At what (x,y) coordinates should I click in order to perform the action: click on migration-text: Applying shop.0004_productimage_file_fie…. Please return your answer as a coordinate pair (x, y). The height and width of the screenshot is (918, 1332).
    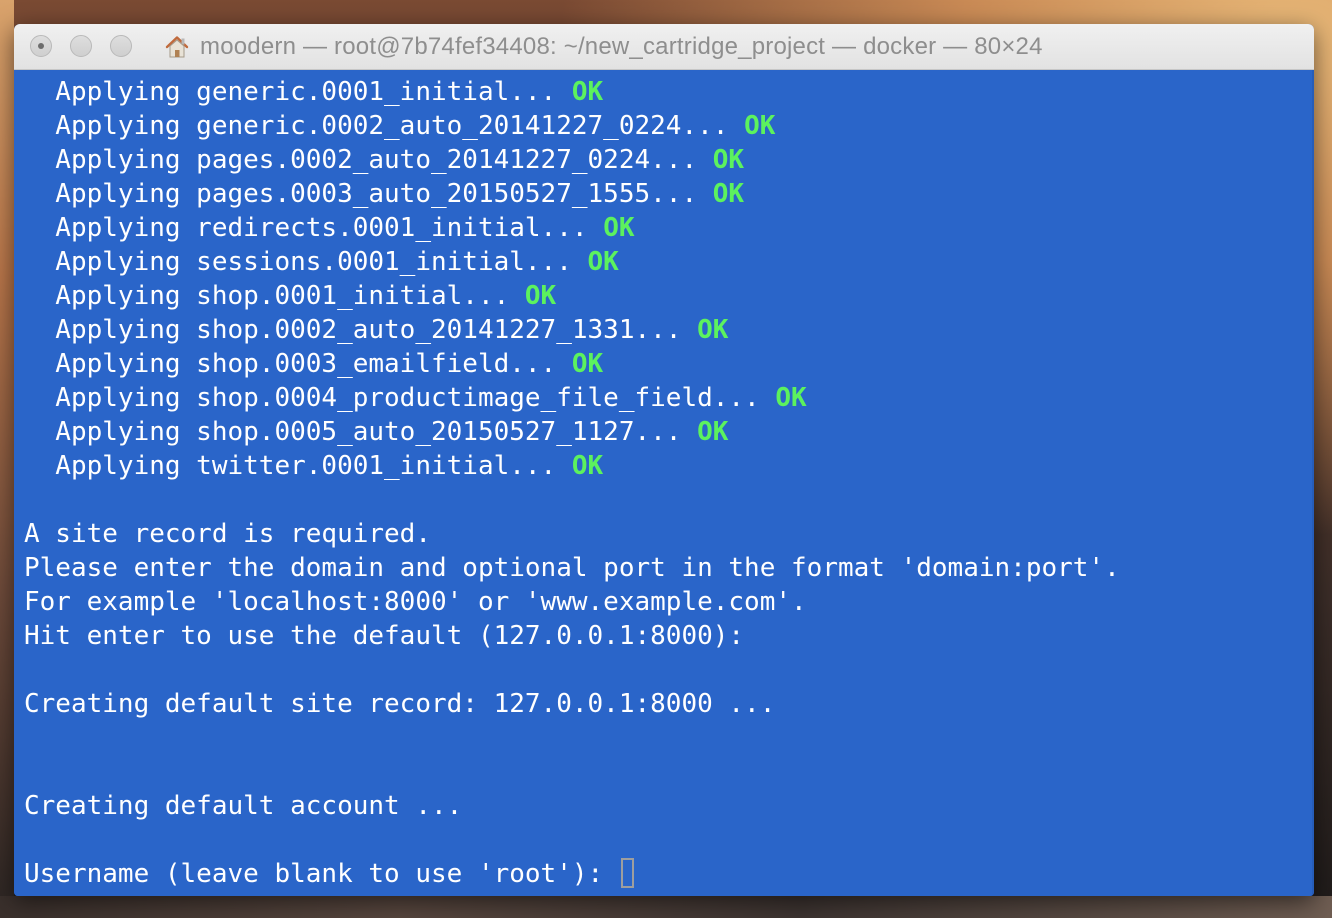
    Looking at the image, I should click on (400, 398).